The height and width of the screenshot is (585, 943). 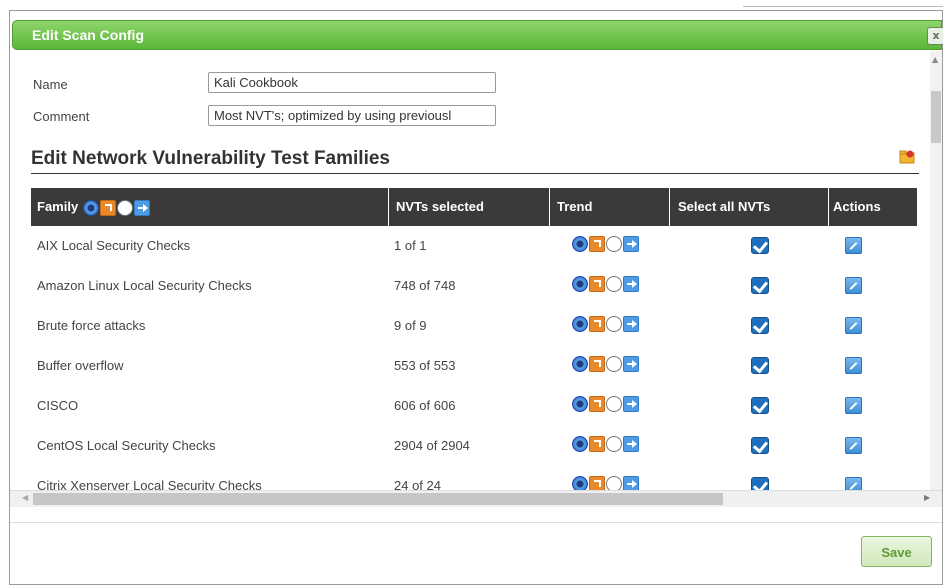 What do you see at coordinates (91, 325) in the screenshot?
I see `family-name: Brute force attacks` at bounding box center [91, 325].